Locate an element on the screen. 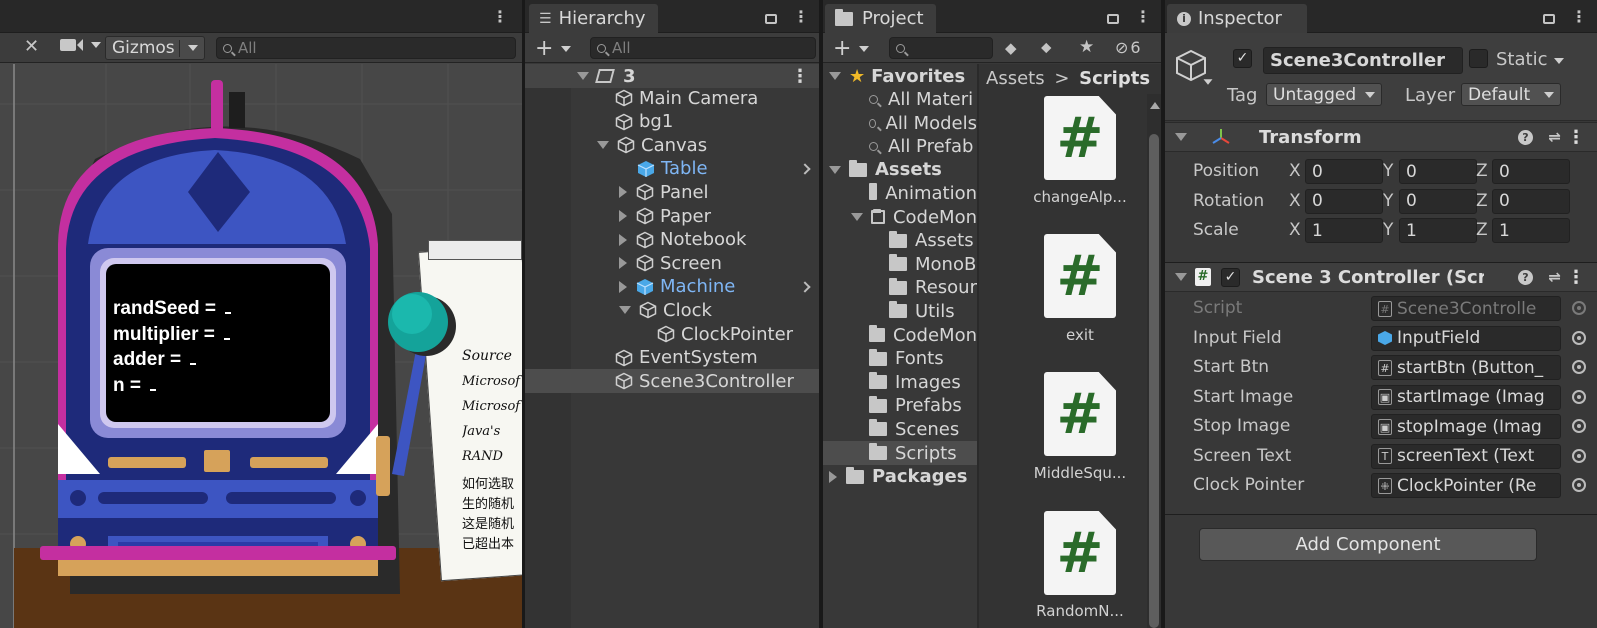 Image resolution: width=1597 pixels, height=628 pixels. object-reference-field: ▣ startImage (Imag is located at coordinates (1466, 397).